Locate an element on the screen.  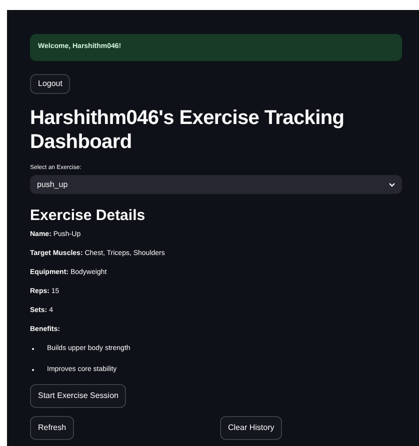
action-button: Refresh is located at coordinates (52, 428).